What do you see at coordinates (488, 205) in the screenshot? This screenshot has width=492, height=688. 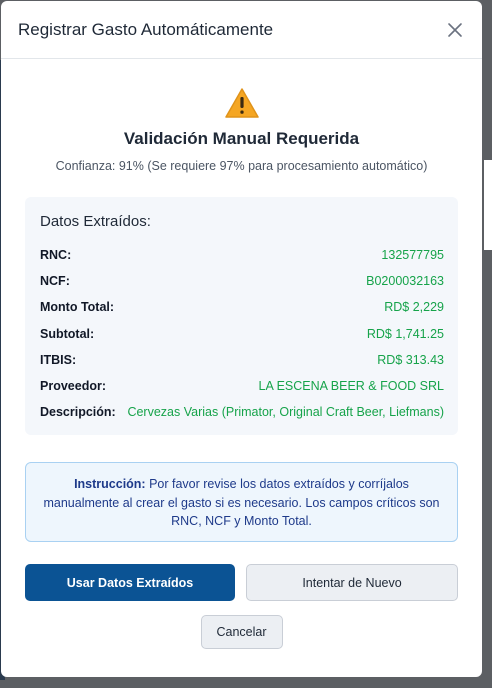 I see `background-page-fragment` at bounding box center [488, 205].